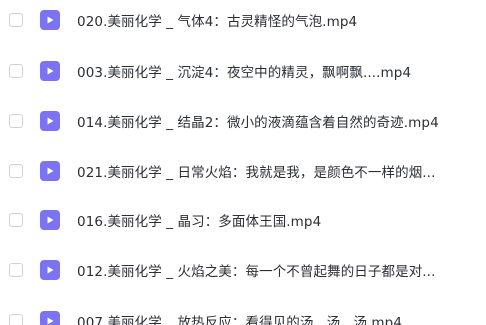  What do you see at coordinates (277, 71) in the screenshot?
I see `file-name: 003.美丽化学 _ 沉淀4：夜空中的精灵，飘啊飘....mp4` at bounding box center [277, 71].